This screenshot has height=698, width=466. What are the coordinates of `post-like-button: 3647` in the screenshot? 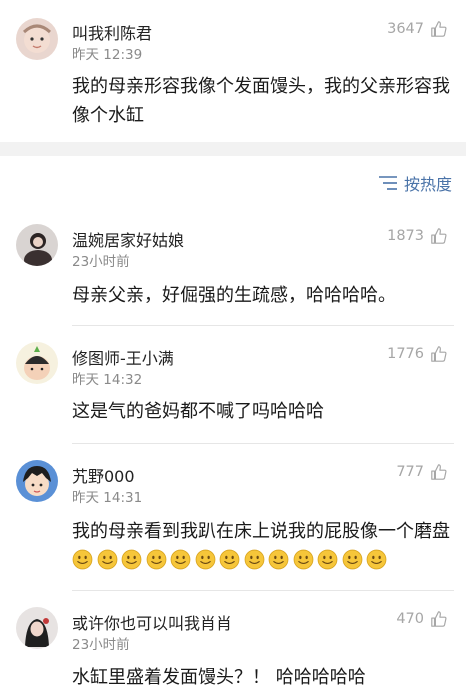 It's located at (417, 29).